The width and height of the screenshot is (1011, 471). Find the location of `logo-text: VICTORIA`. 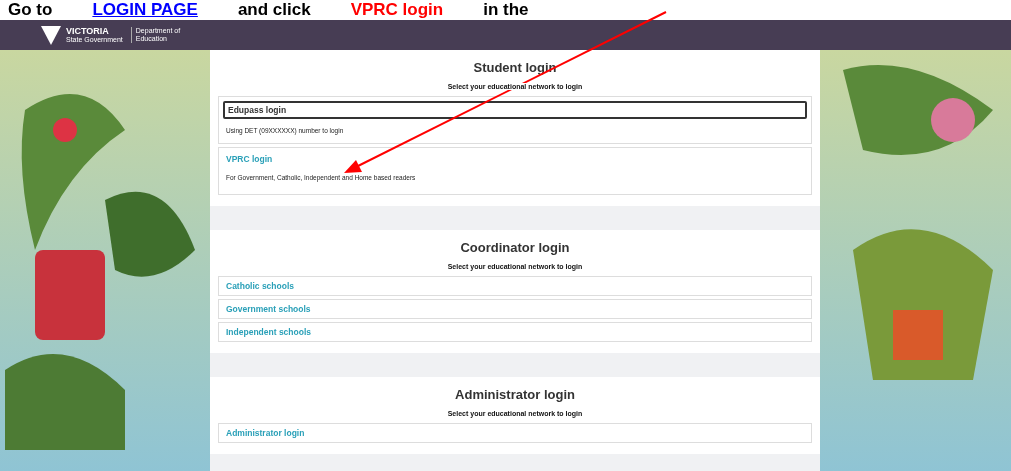

logo-text: VICTORIA is located at coordinates (88, 31).